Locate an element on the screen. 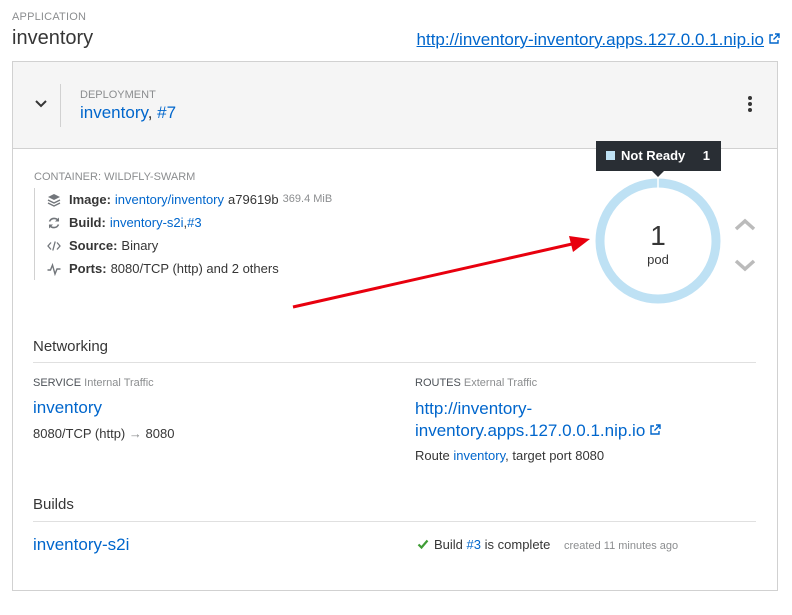  deployment-header: DEPLOYMENT inventory, #7 is located at coordinates (395, 105).